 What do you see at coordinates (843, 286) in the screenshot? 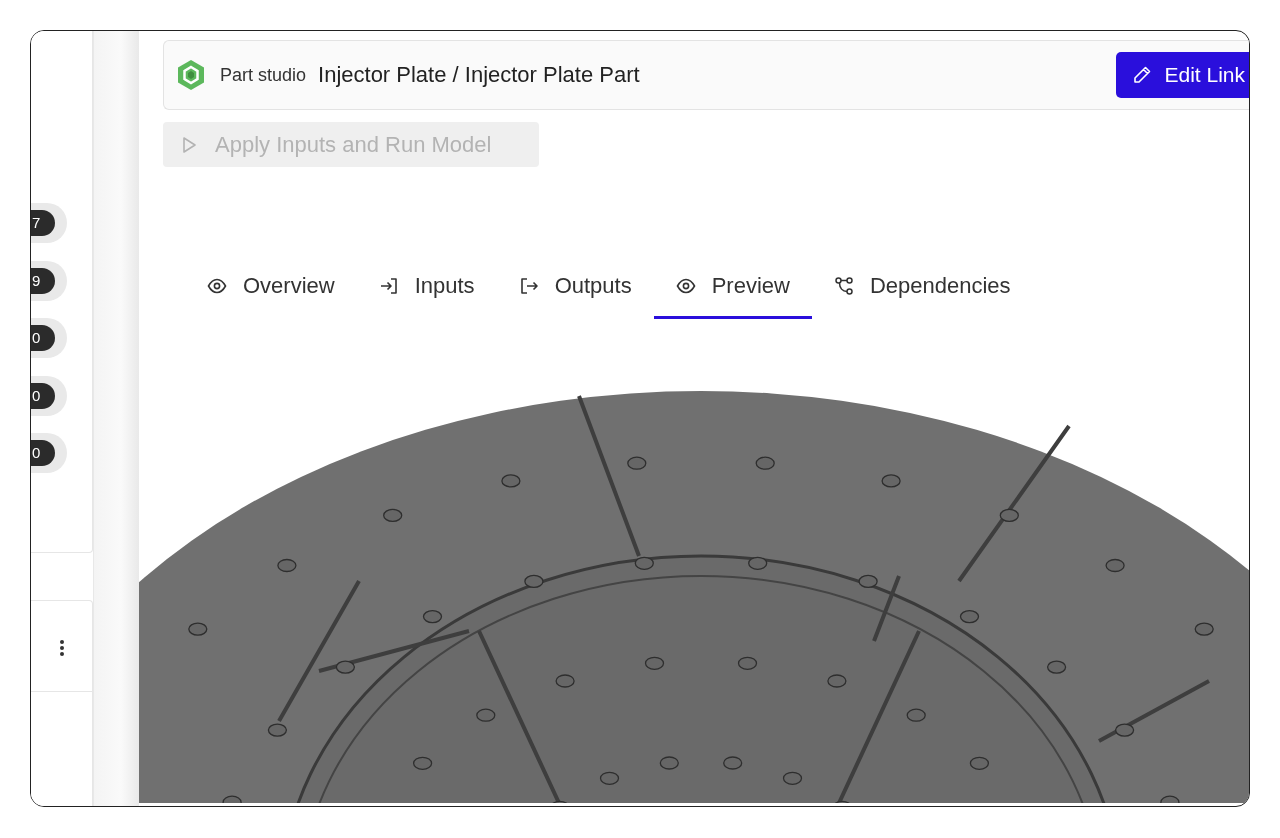
I see `nodes-icon` at bounding box center [843, 286].